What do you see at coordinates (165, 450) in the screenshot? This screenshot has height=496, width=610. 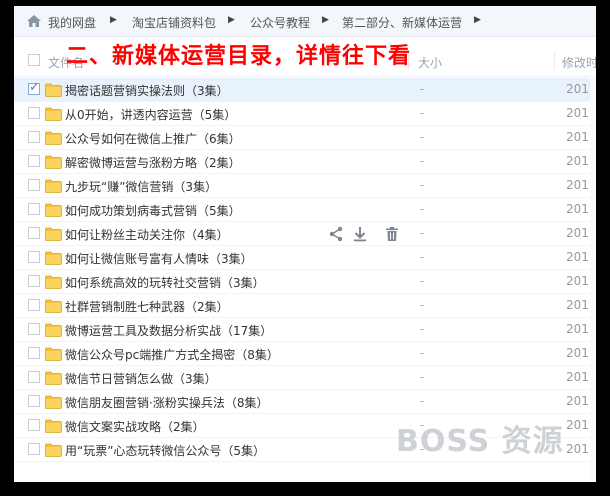 I see `file-name-link: 用“玩票”心态玩转微信公众号（5集）` at bounding box center [165, 450].